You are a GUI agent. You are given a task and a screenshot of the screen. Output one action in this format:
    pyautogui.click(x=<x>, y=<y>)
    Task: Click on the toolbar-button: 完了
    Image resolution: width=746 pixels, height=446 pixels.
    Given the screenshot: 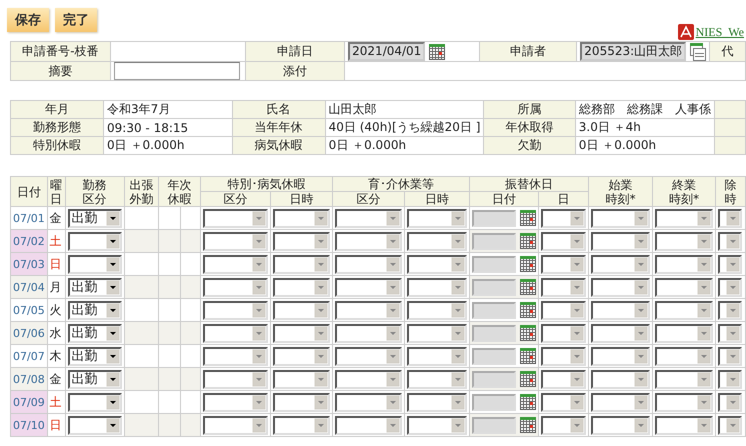 What is the action you would take?
    pyautogui.click(x=76, y=20)
    